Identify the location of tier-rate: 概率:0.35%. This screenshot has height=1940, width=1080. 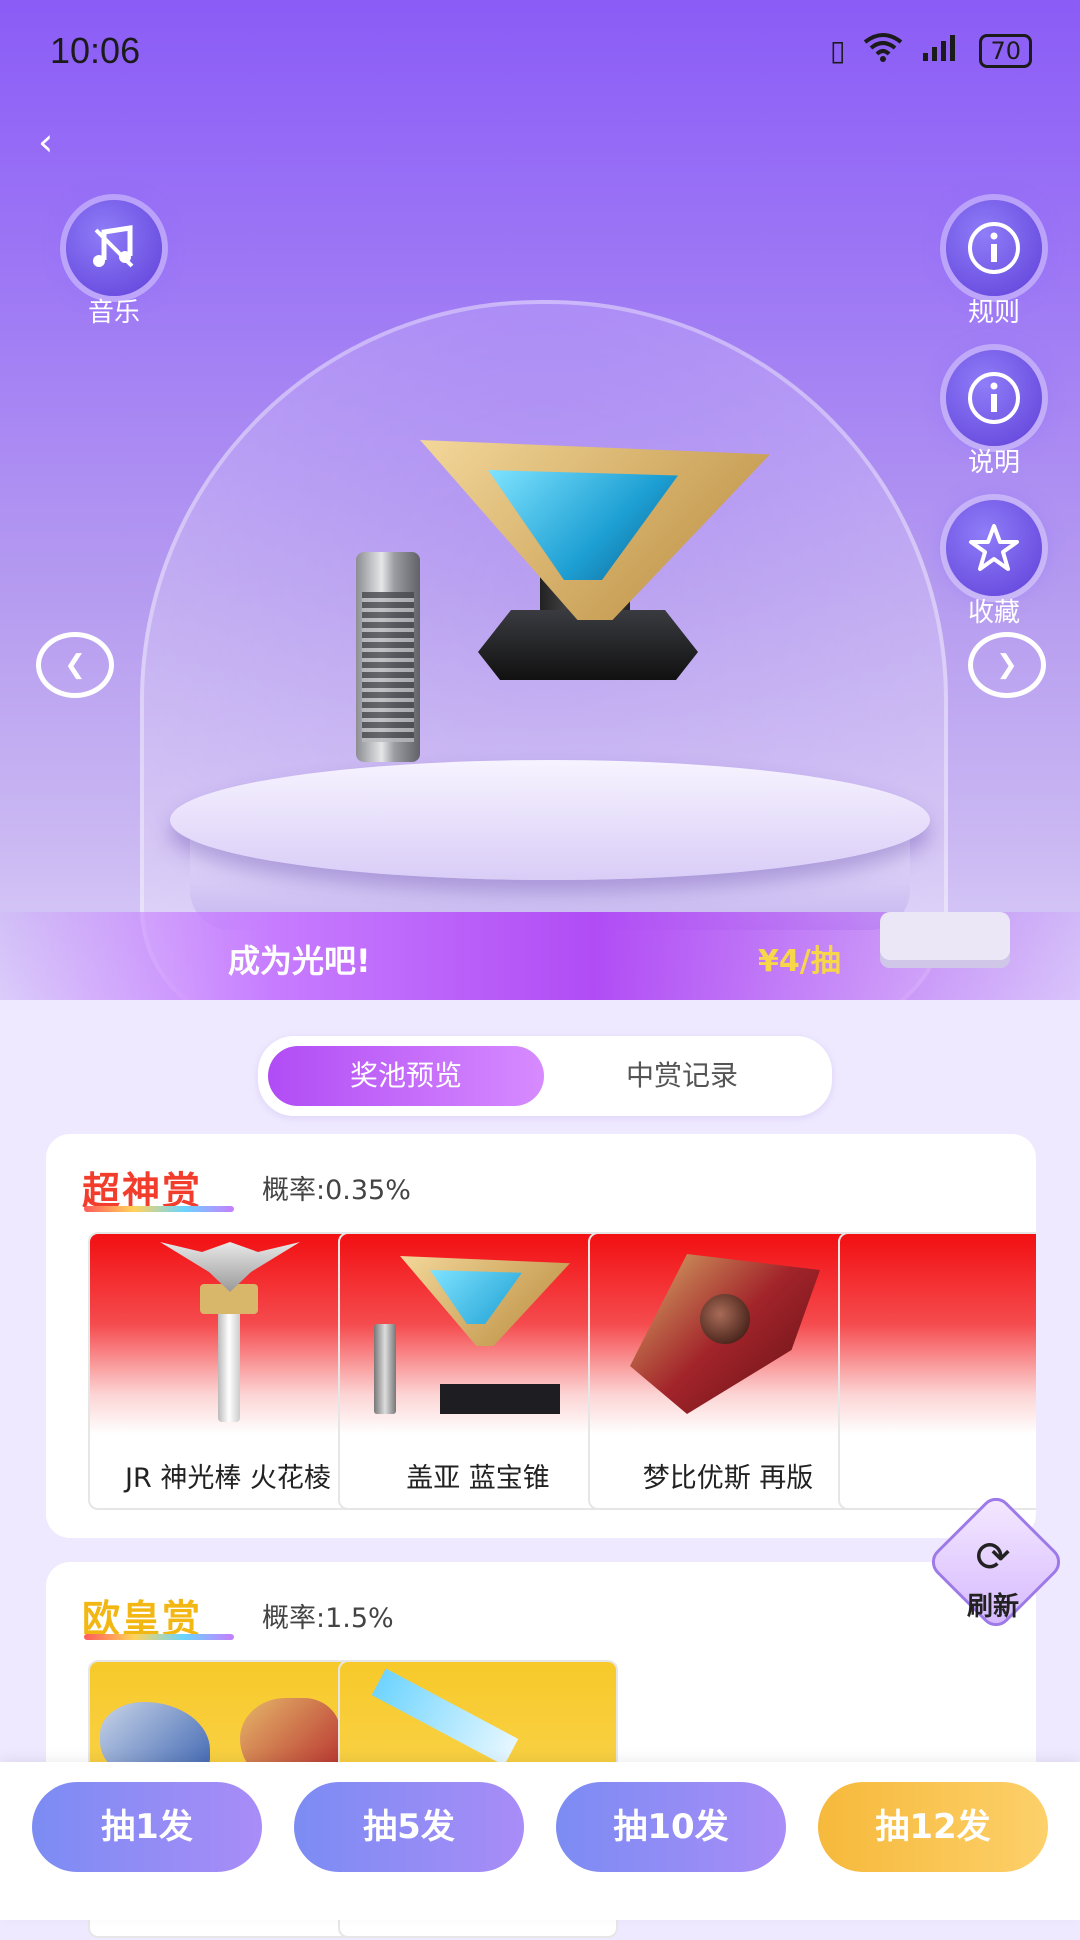
(336, 1190).